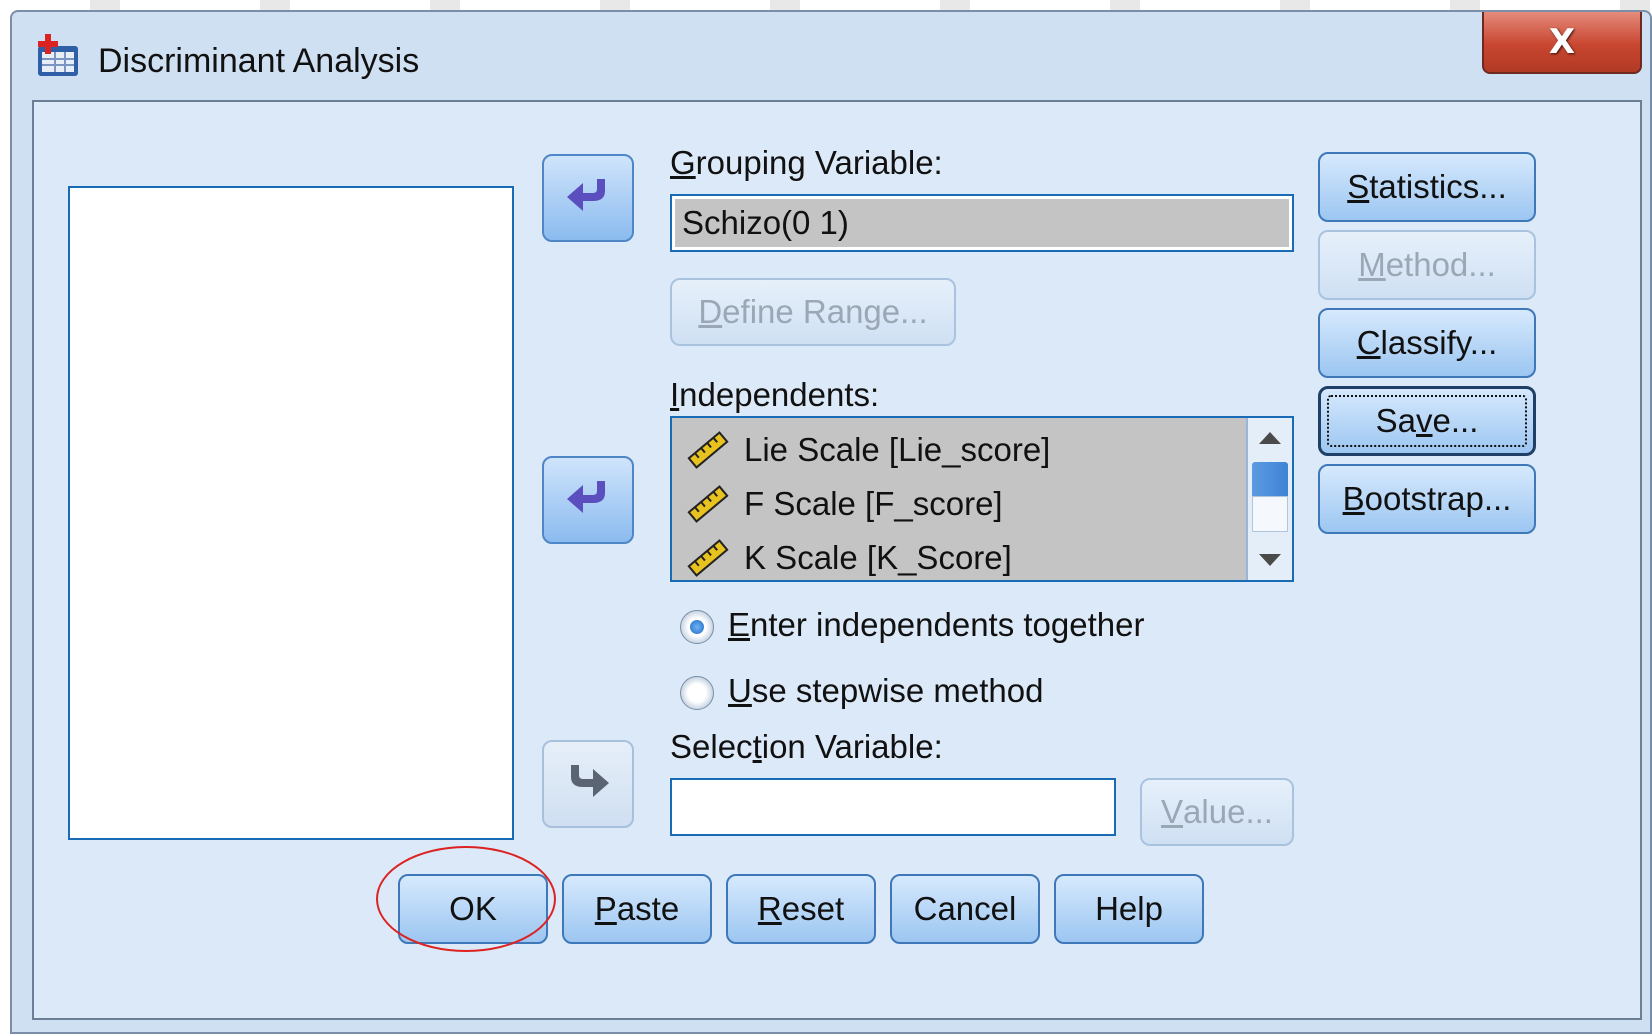 The width and height of the screenshot is (1652, 1034). Describe the element at coordinates (259, 61) in the screenshot. I see `window-title: Discriminant Analysis` at that location.